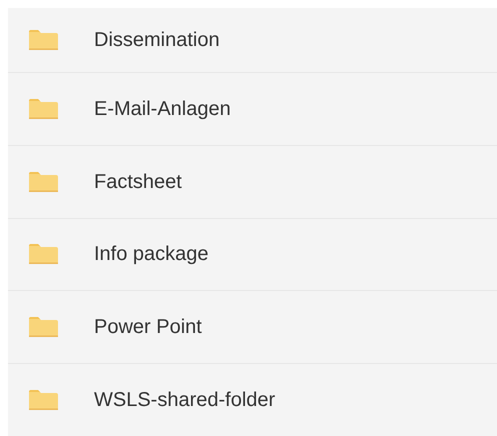 This screenshot has width=497, height=436. I want to click on folder-name: E-Mail-Anlagen, so click(162, 109).